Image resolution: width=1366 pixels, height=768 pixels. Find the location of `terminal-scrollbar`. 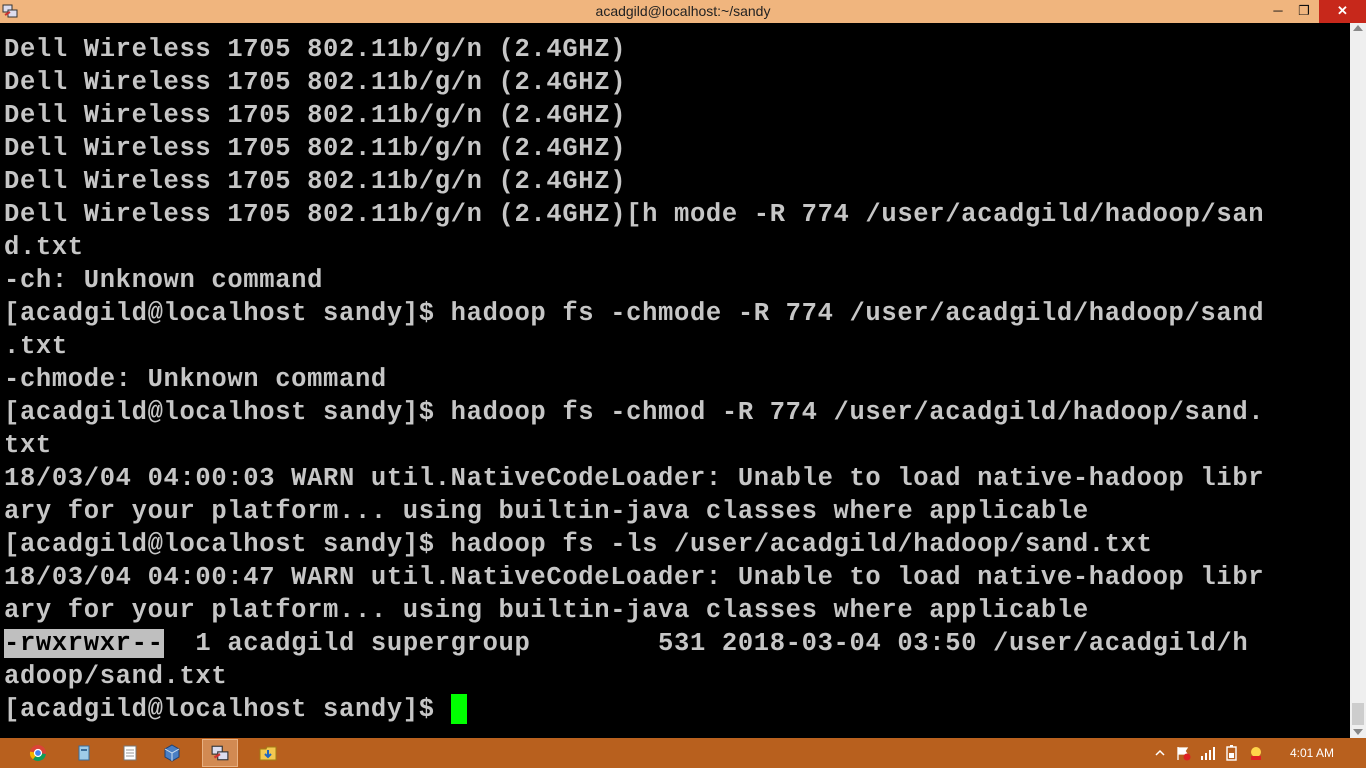

terminal-scrollbar is located at coordinates (1358, 380).